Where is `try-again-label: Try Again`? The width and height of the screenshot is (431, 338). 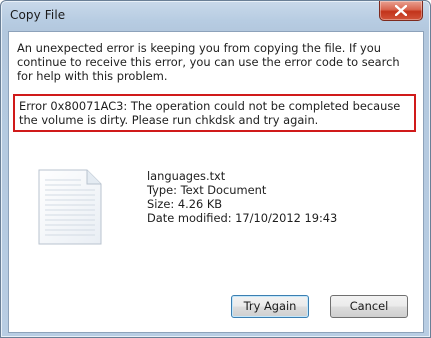 try-again-label: Try Again is located at coordinates (270, 306).